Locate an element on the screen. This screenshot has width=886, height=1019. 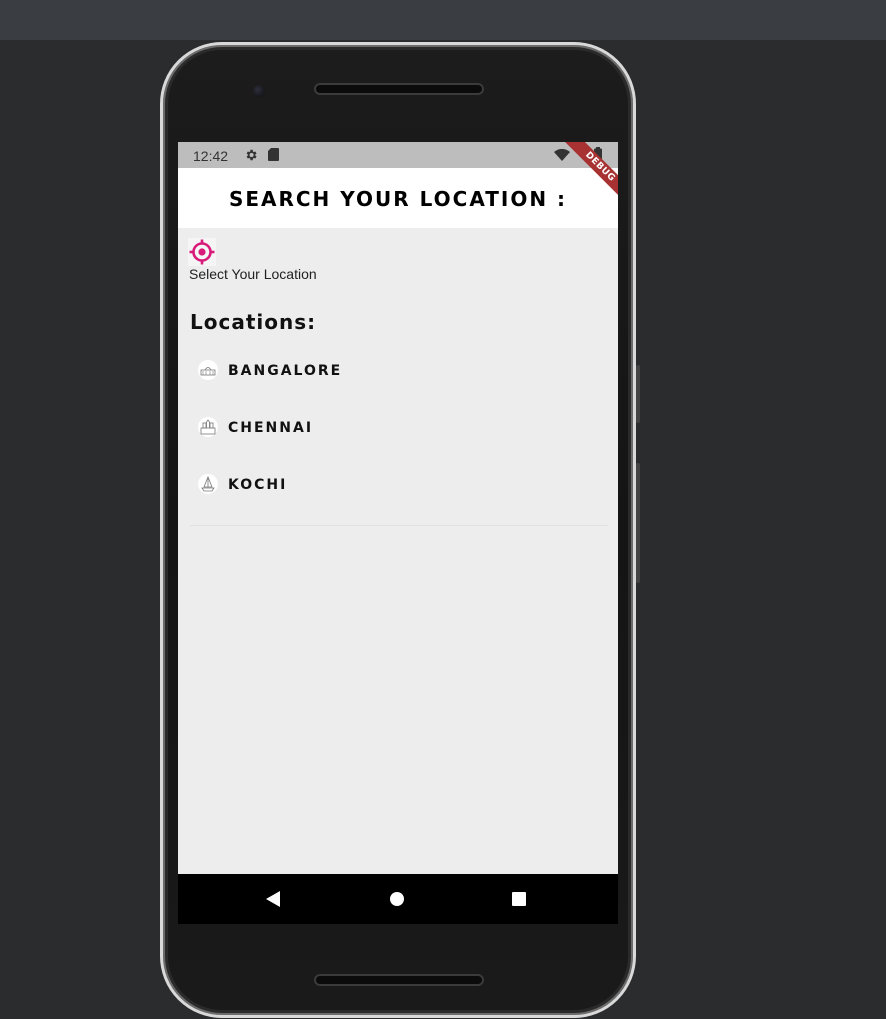
volume-button is located at coordinates (638, 523).